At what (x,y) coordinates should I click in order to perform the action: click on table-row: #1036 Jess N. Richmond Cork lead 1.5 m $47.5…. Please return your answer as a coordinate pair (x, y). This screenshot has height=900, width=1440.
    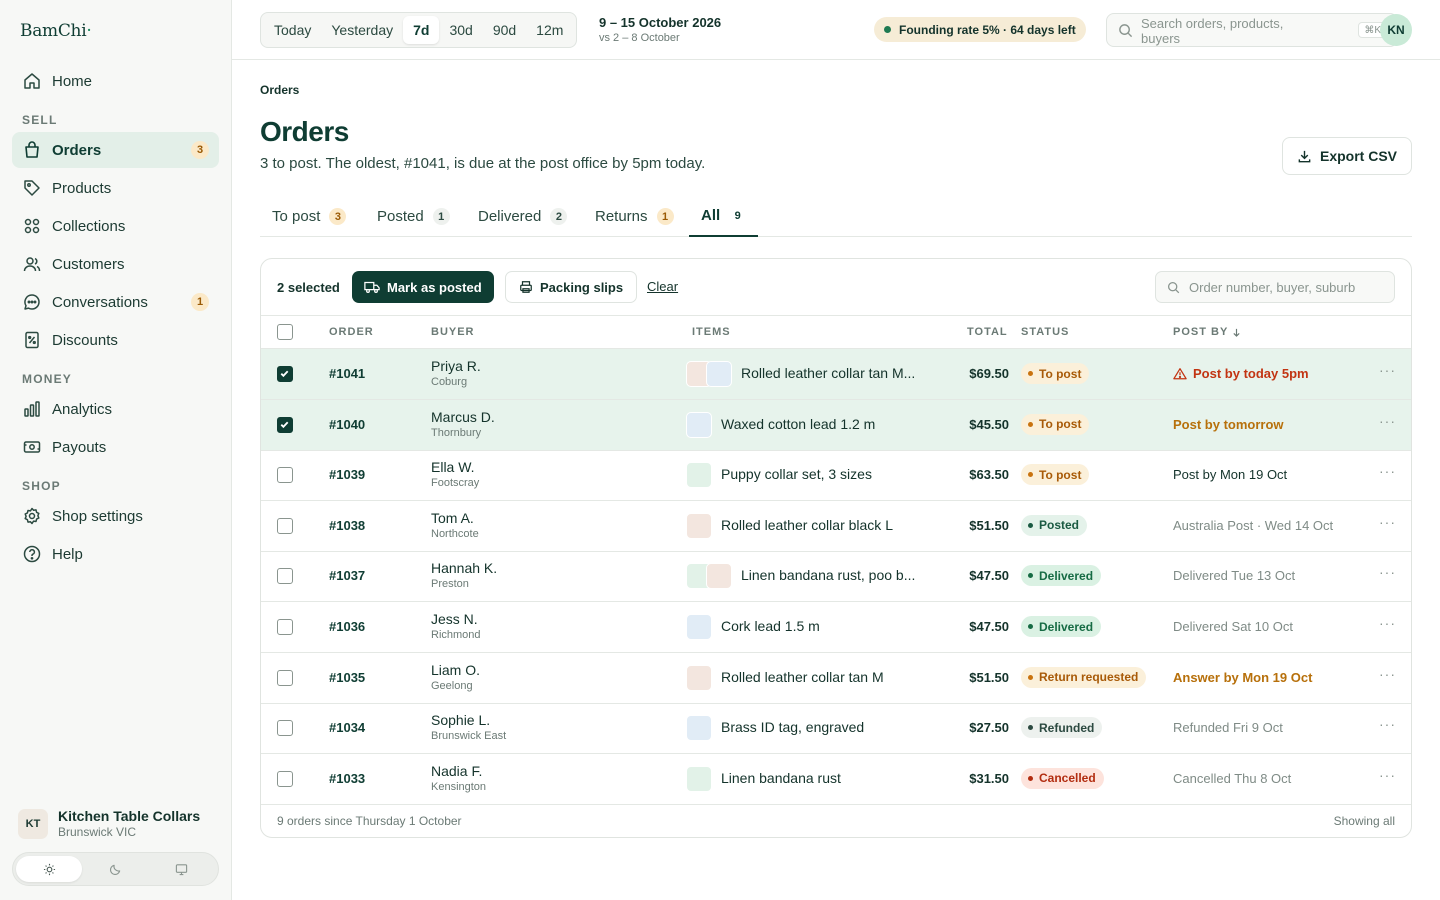
    Looking at the image, I should click on (836, 627).